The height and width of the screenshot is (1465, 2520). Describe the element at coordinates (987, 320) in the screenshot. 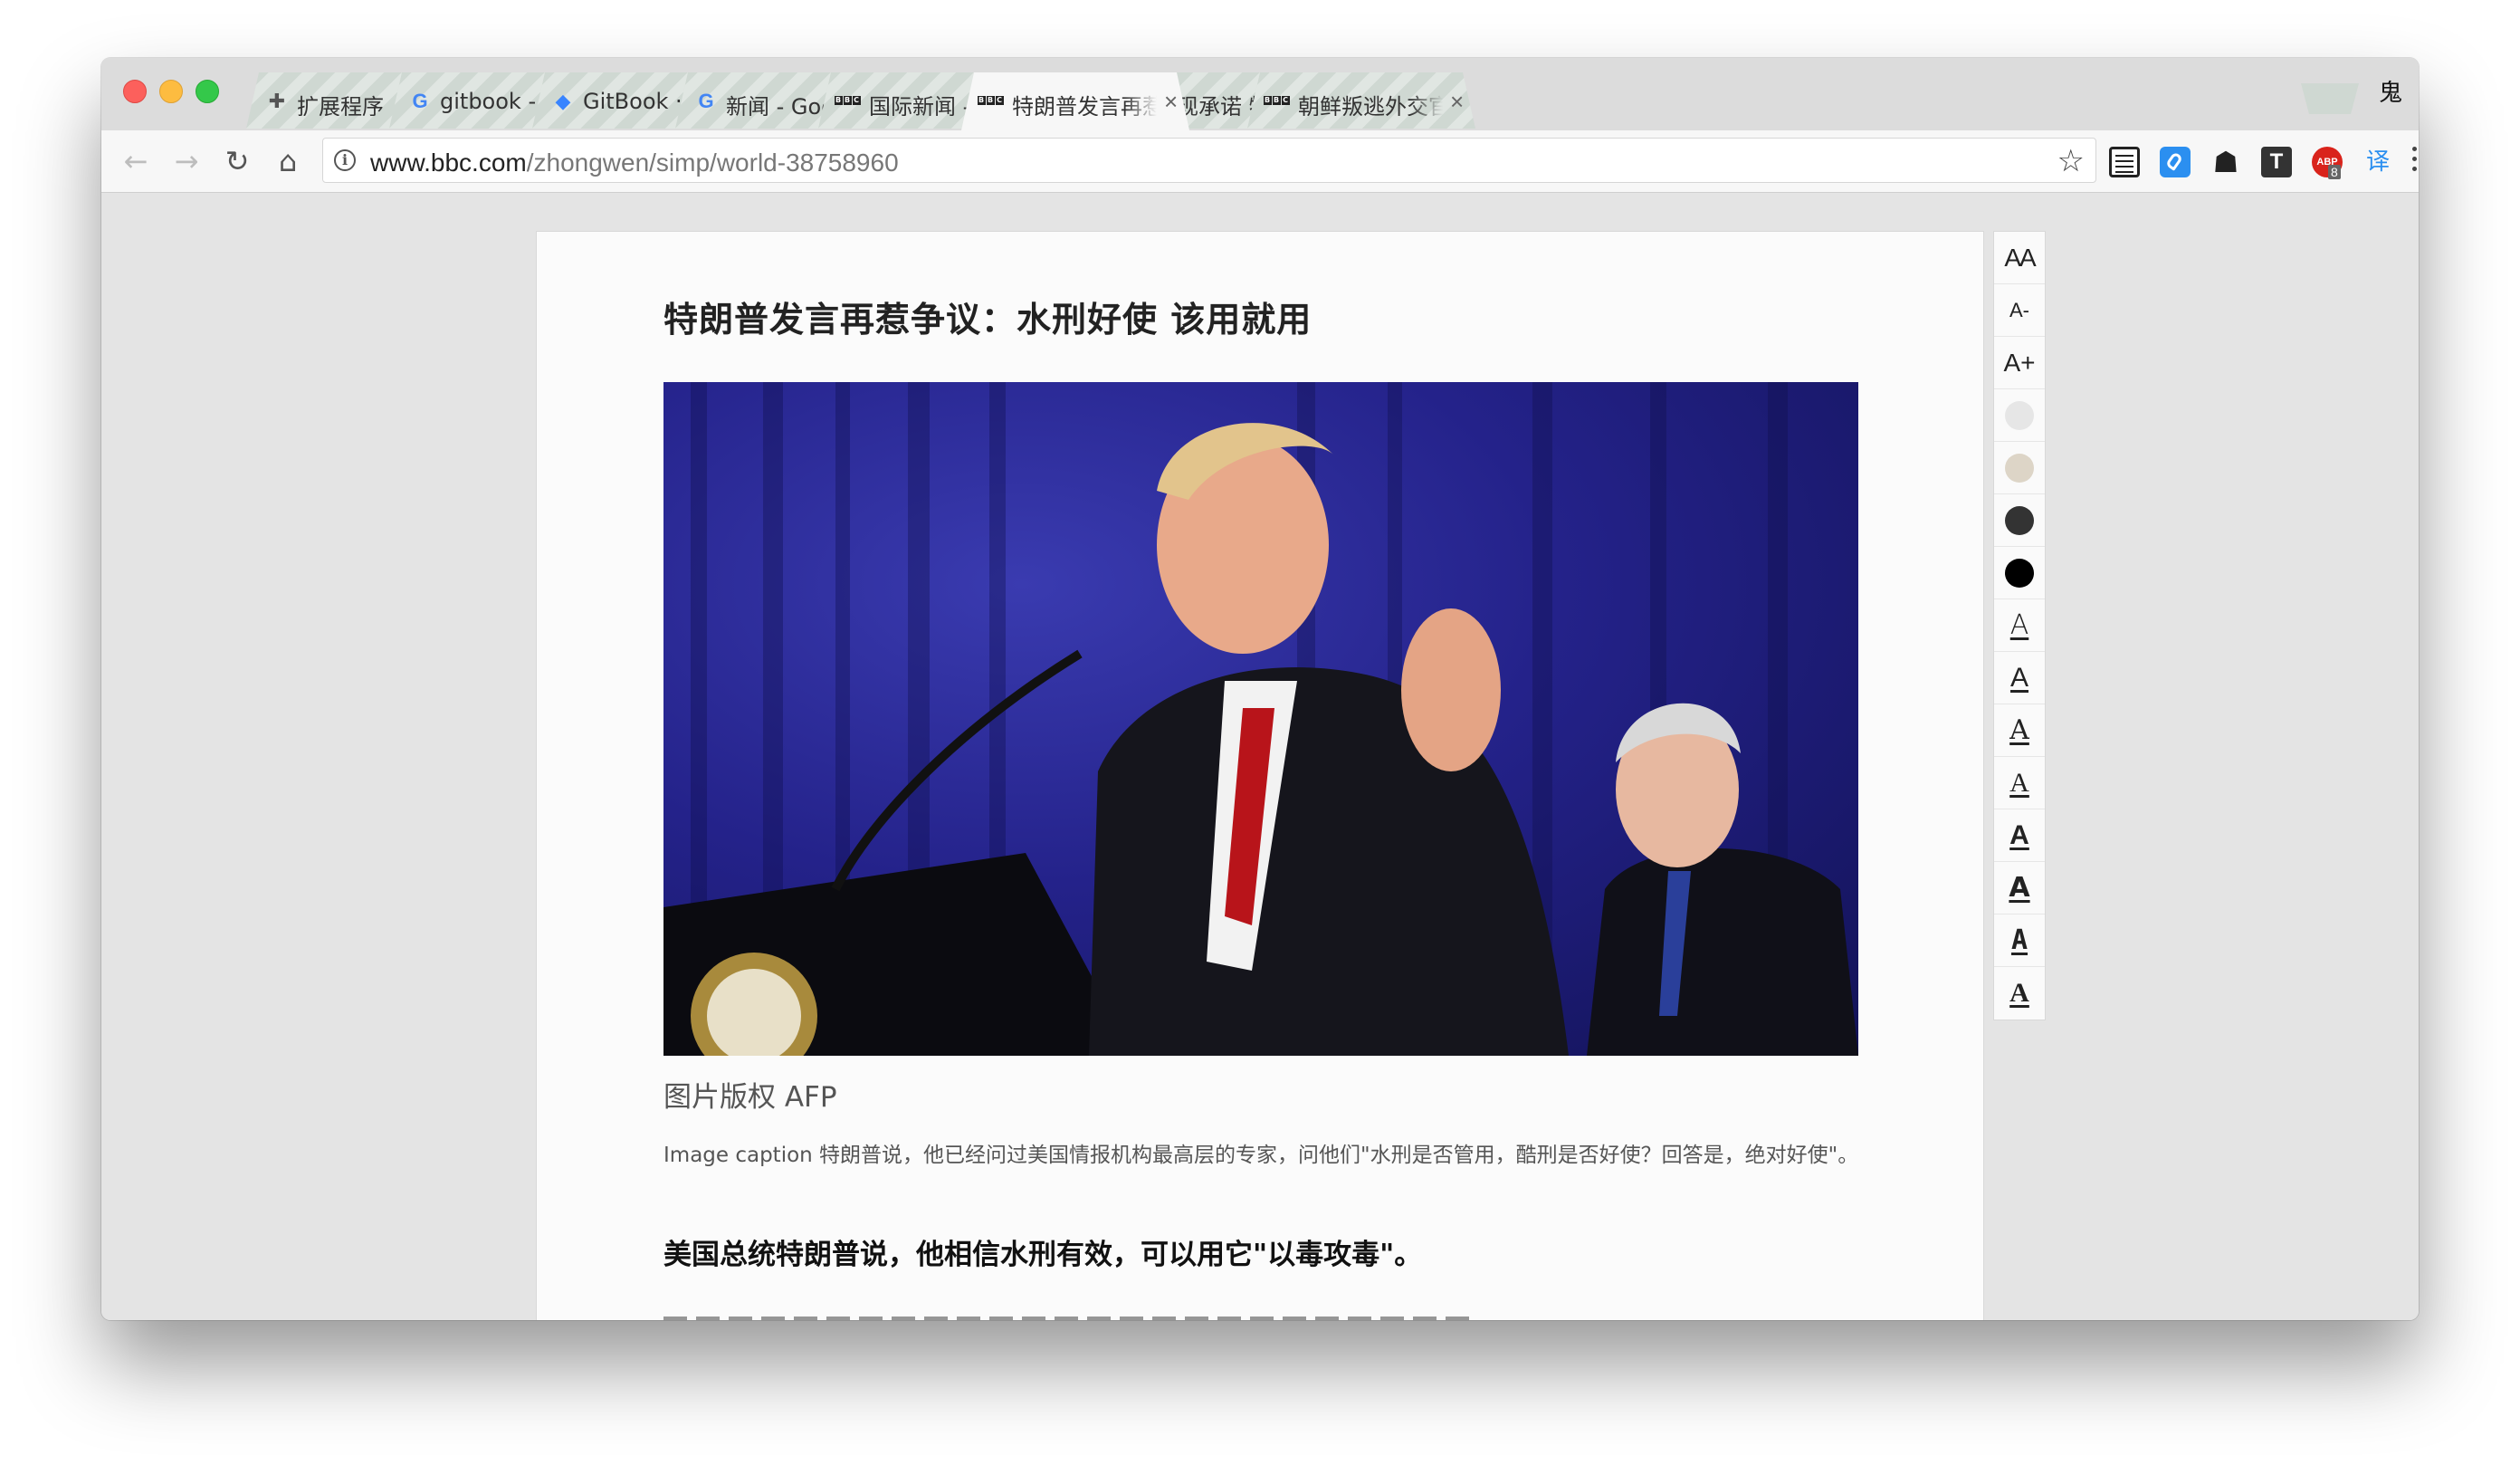

I see `article-headline: 特朗普发言再惹争议：水刑好使 该用就用` at that location.